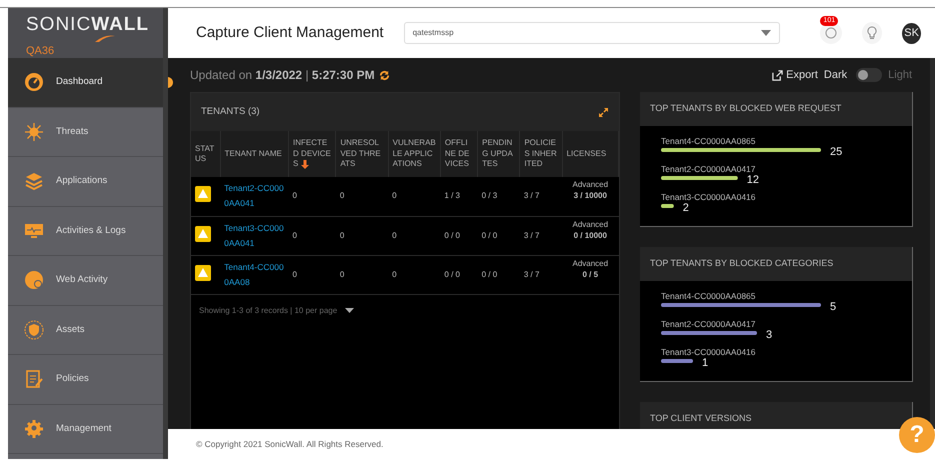 This screenshot has width=935, height=460. Describe the element at coordinates (34, 428) in the screenshot. I see `gear-icon` at that location.